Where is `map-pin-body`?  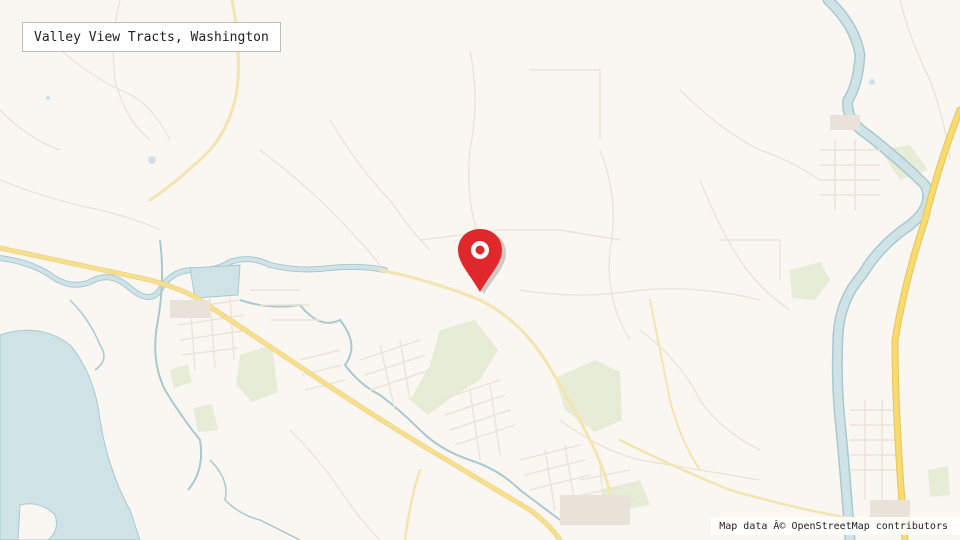 map-pin-body is located at coordinates (480, 260).